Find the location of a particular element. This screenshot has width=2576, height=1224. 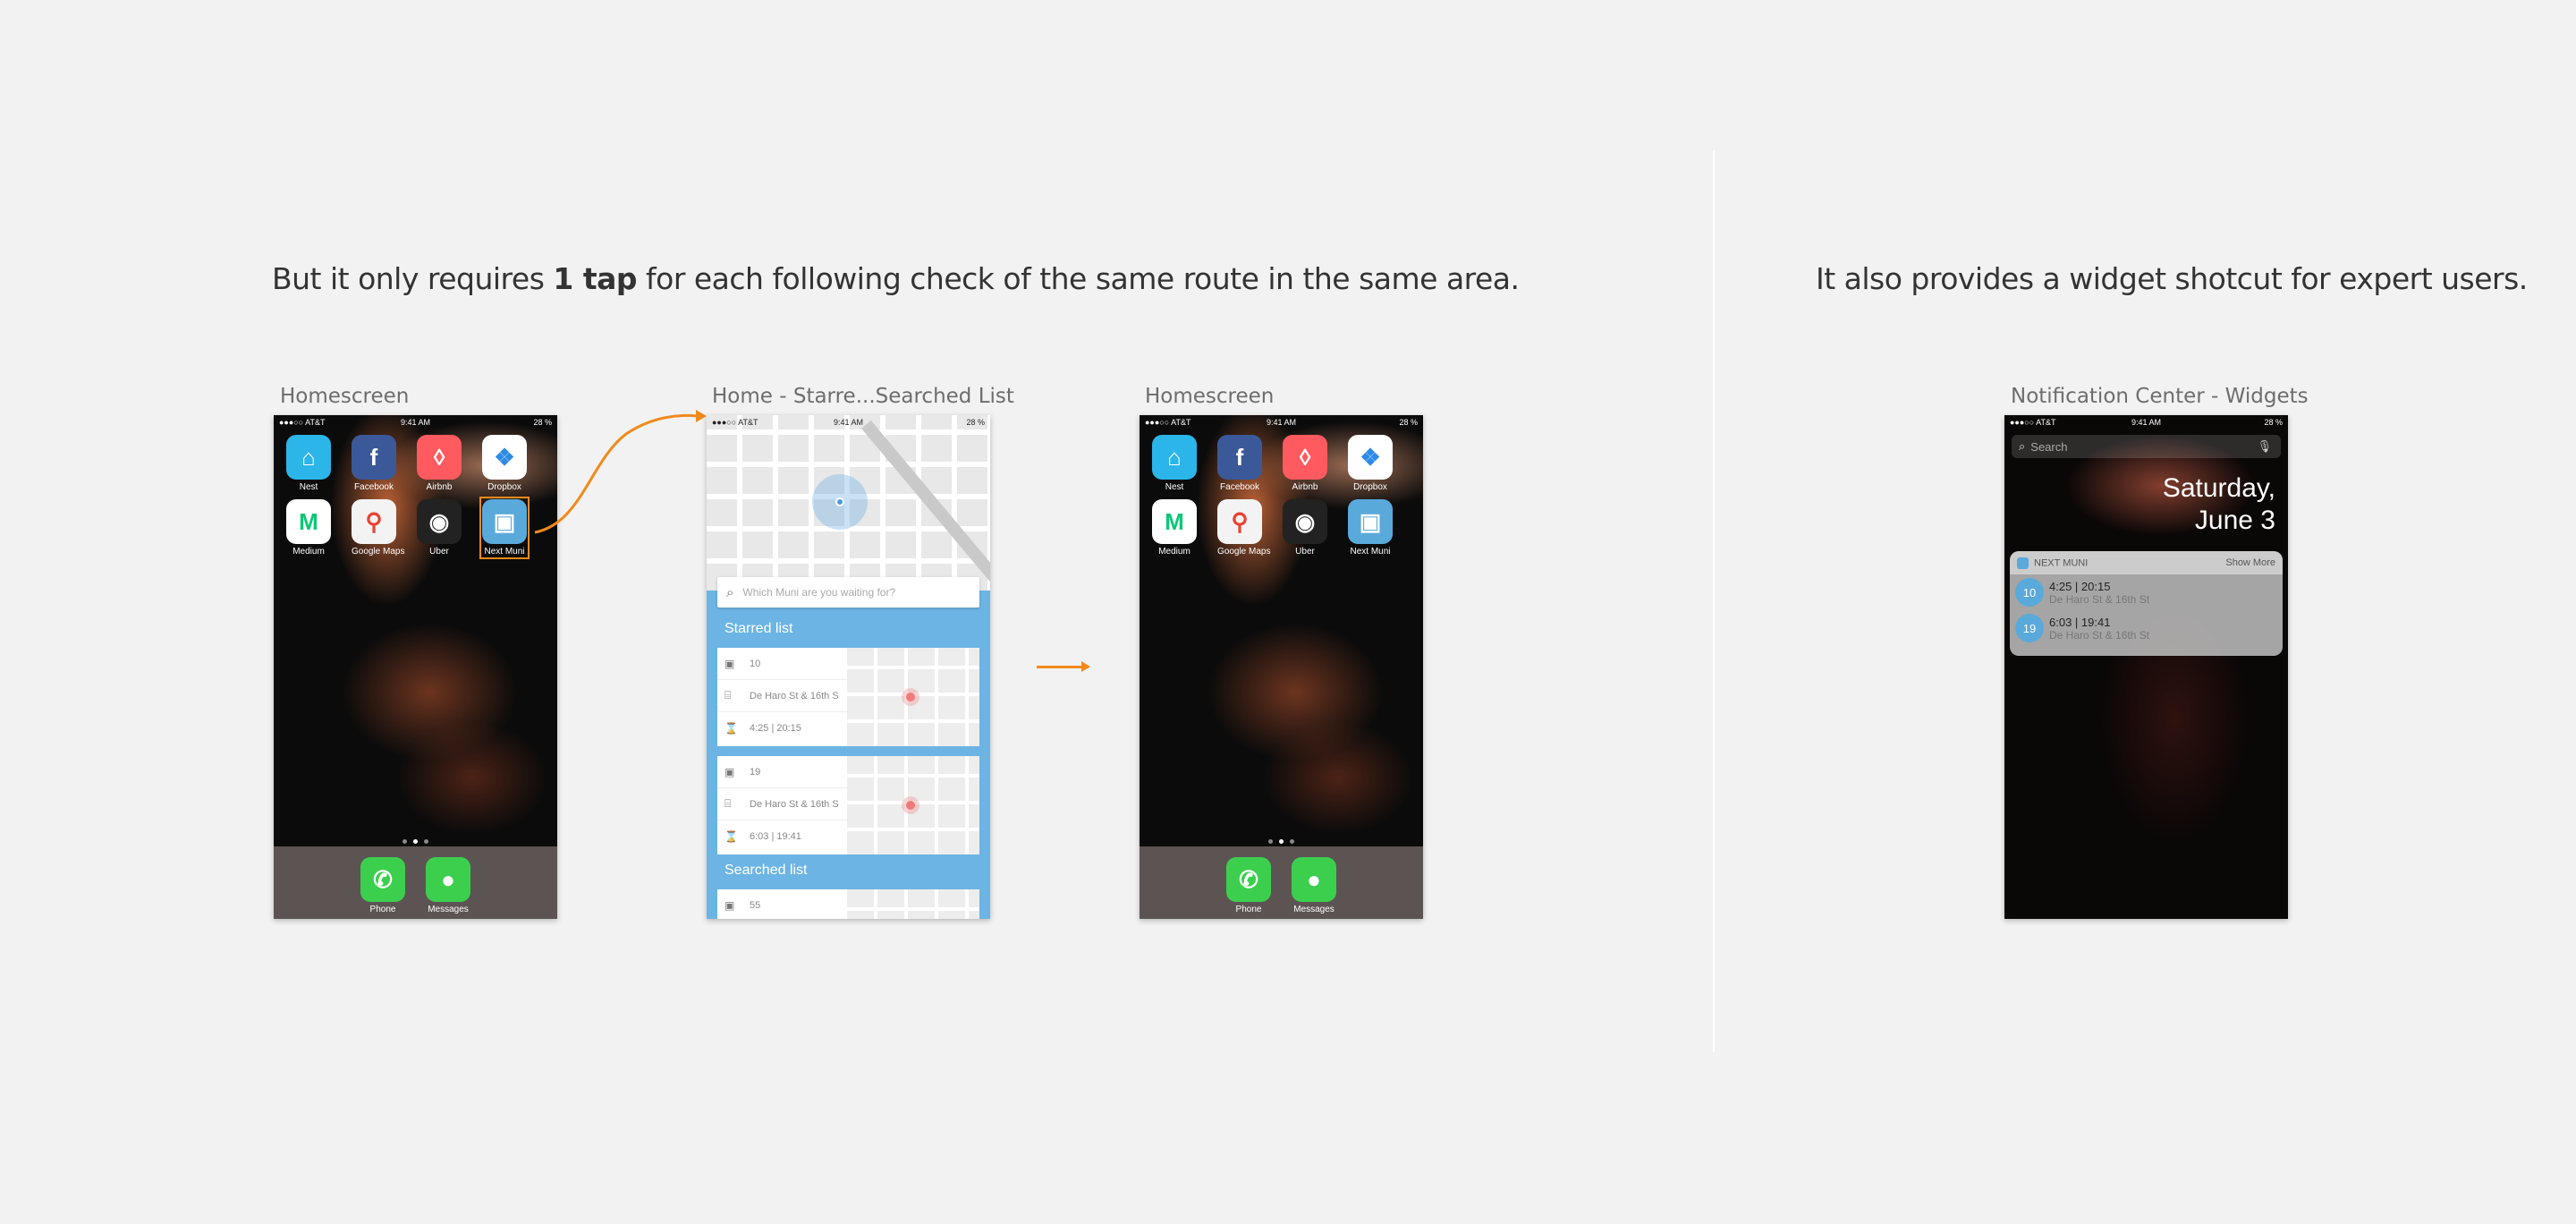

show-more-button: Show More is located at coordinates (2250, 563).